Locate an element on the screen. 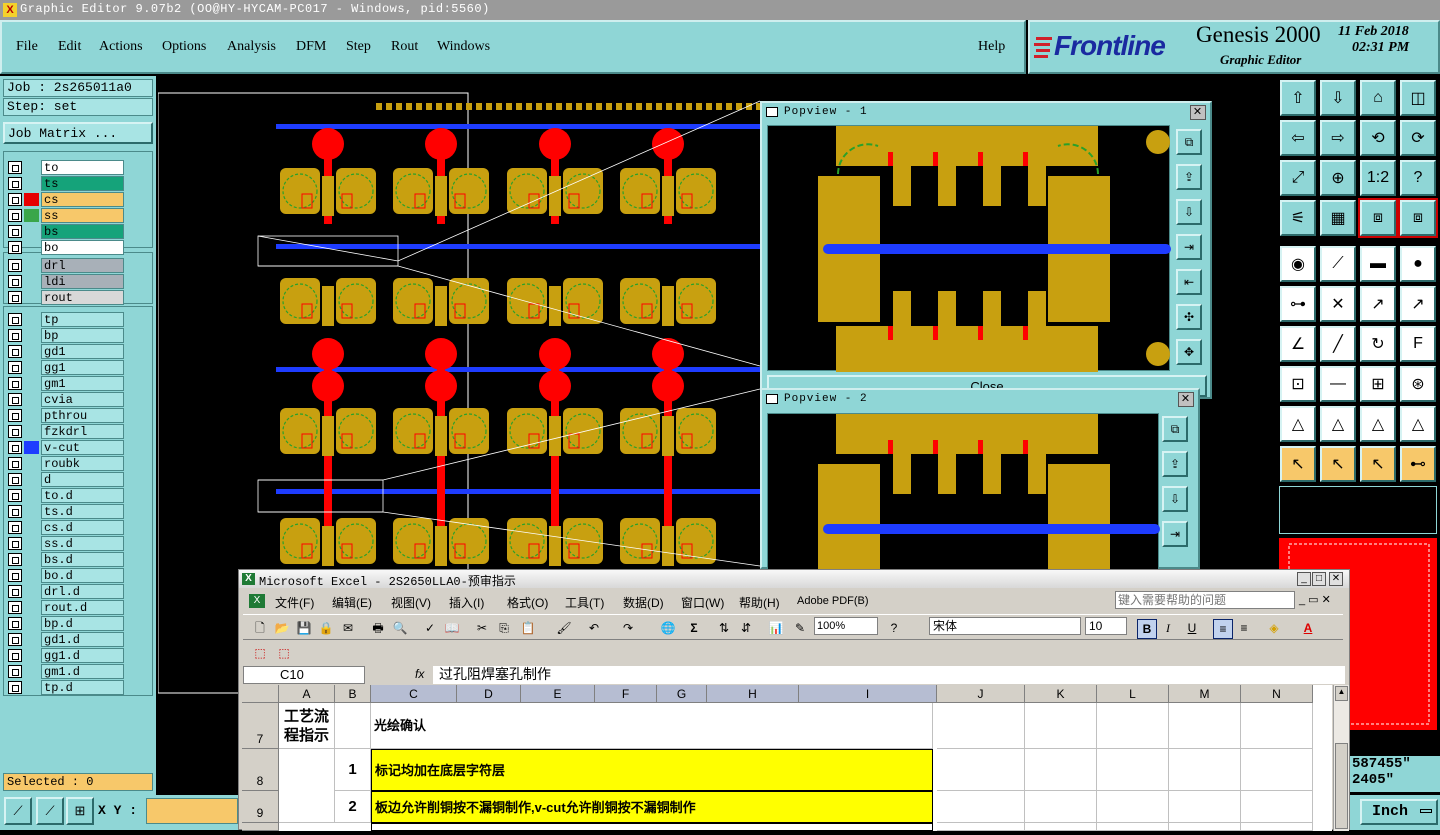 The image size is (1440, 835). copy-icon: ⎘ is located at coordinates (504, 628).